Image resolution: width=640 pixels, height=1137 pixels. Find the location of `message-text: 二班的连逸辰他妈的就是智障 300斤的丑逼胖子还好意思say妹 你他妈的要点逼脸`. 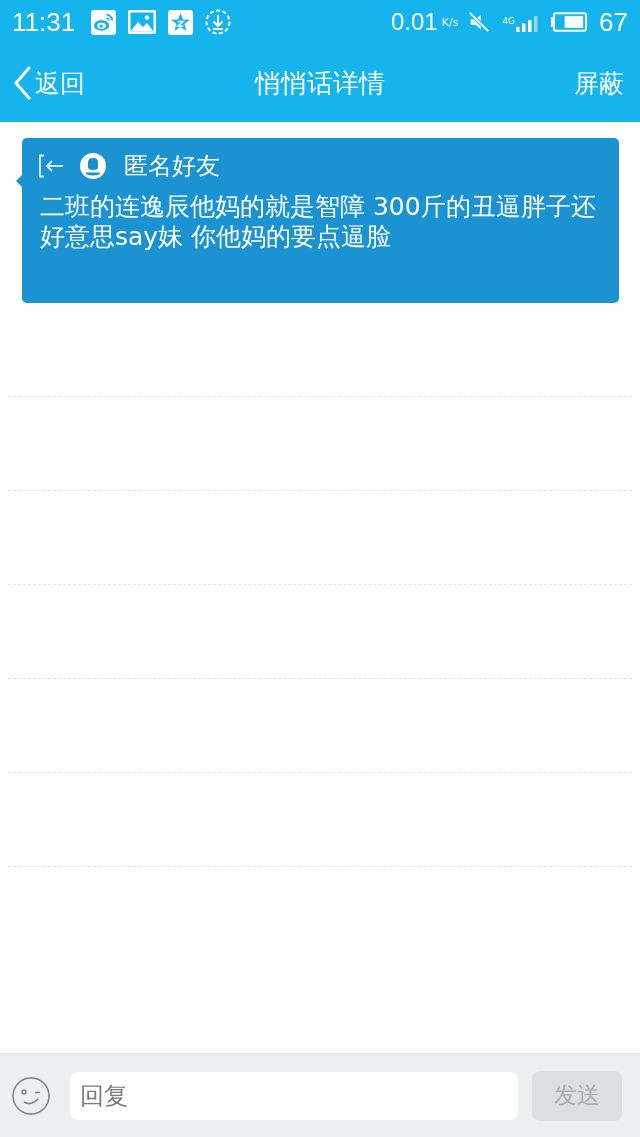

message-text: 二班的连逸辰他妈的就是智障 300斤的丑逼胖子还好意思say妹 你他妈的要点逼脸 is located at coordinates (318, 222).